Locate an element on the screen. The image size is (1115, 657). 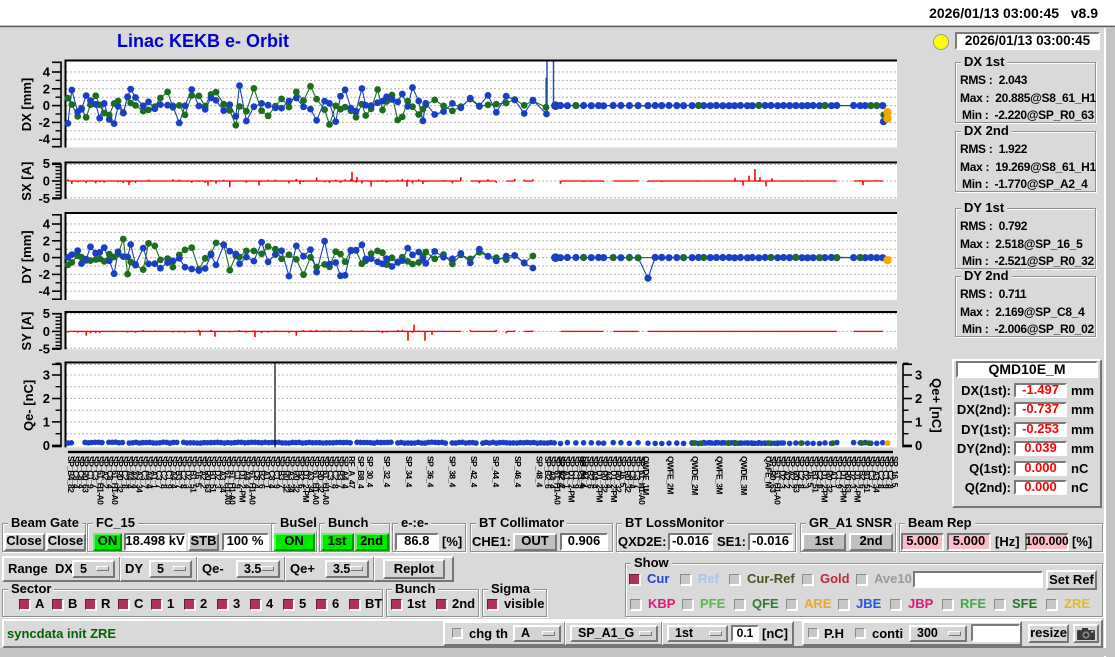
svg-text: SP_42_4 is located at coordinates (474, 472).